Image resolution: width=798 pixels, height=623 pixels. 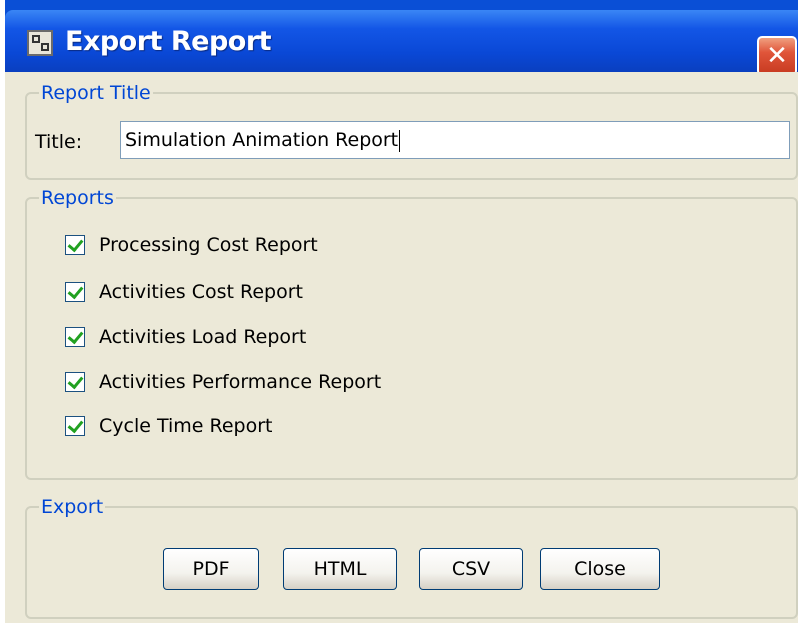 I want to click on pdf-button: PDF, so click(x=211, y=569).